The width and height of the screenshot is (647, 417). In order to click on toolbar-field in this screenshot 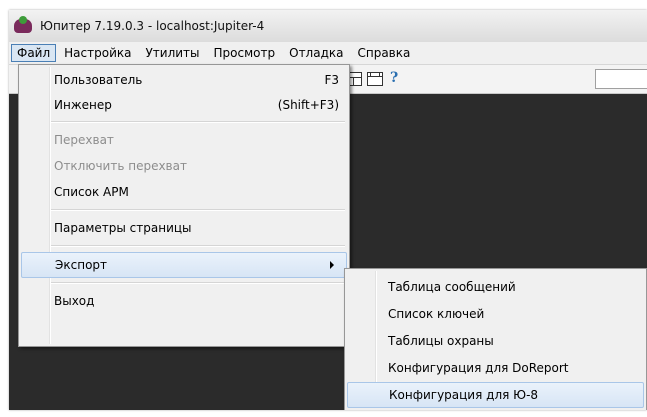, I will do `click(621, 79)`.